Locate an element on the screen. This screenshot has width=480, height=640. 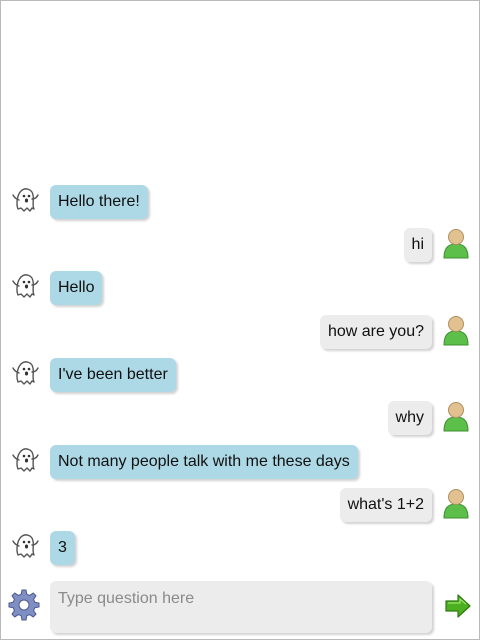
user-message: why is located at coordinates (240, 419).